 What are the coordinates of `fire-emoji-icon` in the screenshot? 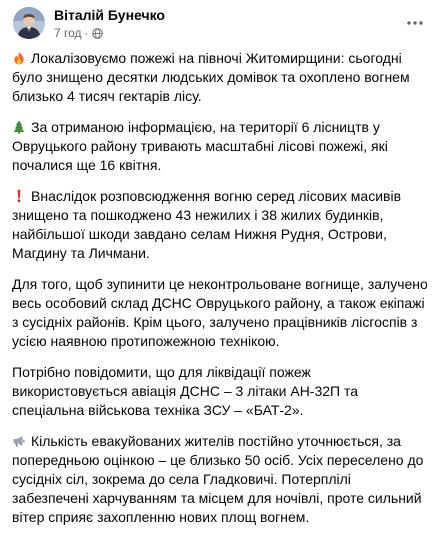 It's located at (19, 58).